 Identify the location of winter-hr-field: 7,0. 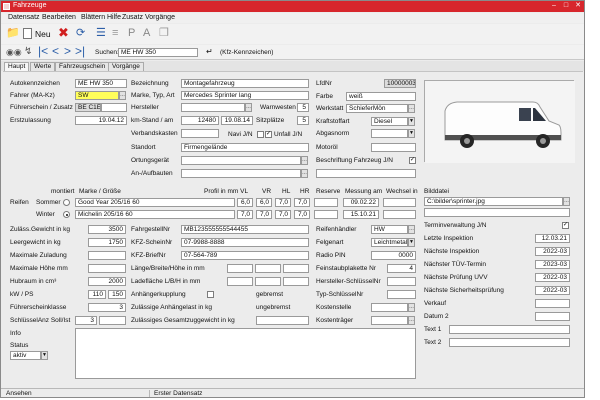
(302, 214).